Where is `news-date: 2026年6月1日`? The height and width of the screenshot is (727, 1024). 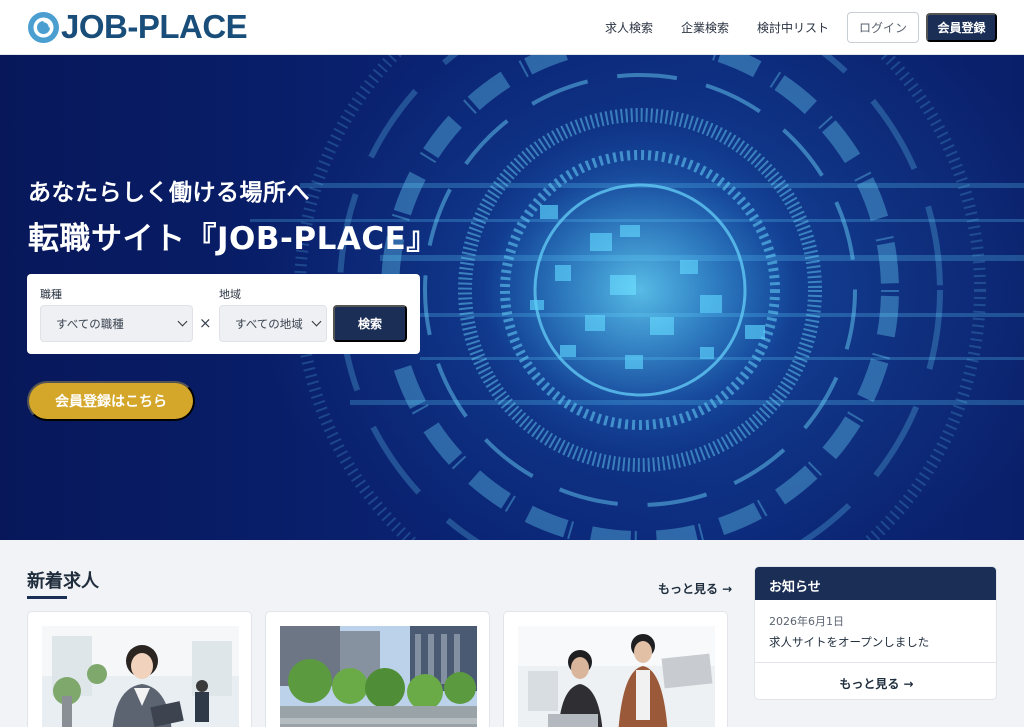 news-date: 2026年6月1日 is located at coordinates (806, 621).